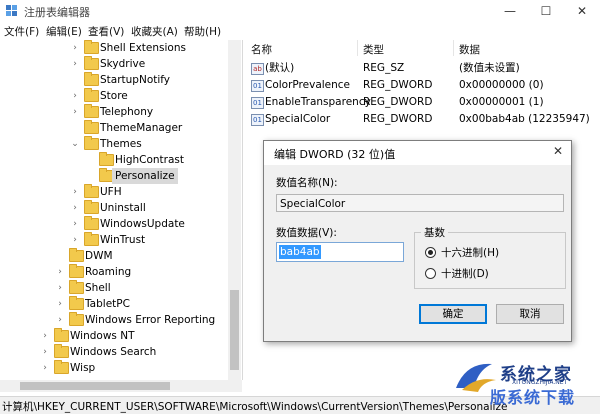 Image resolution: width=600 pixels, height=414 pixels. I want to click on tree-item: › Windows NT, so click(114, 336).